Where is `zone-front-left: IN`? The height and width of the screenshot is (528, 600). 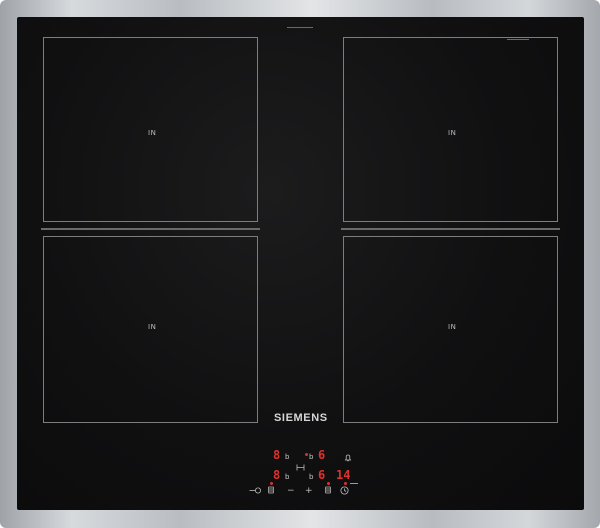
zone-front-left: IN is located at coordinates (150, 329).